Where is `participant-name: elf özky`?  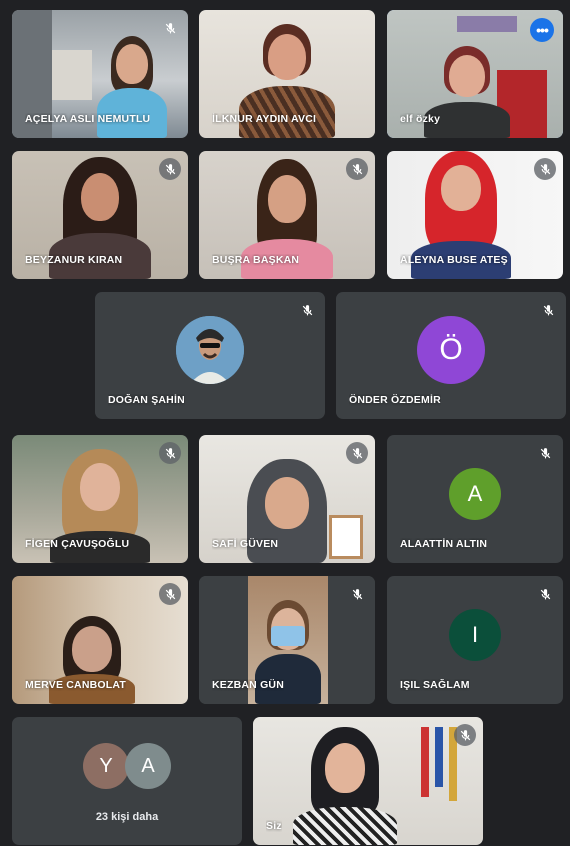 participant-name: elf özky is located at coordinates (420, 119).